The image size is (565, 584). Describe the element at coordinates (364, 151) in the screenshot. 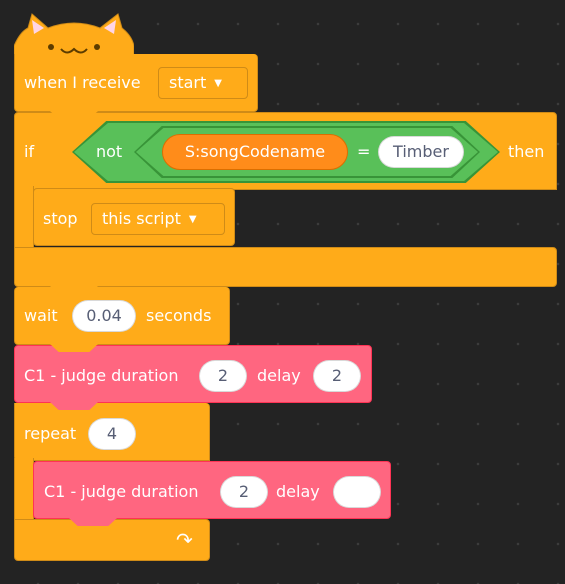

I see `equals-sign: =` at that location.